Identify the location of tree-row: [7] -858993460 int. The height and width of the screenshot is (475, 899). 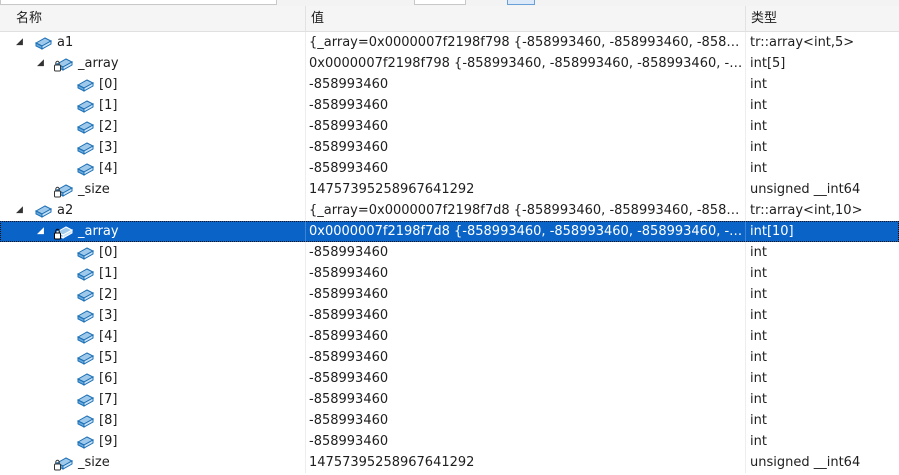
(449, 399).